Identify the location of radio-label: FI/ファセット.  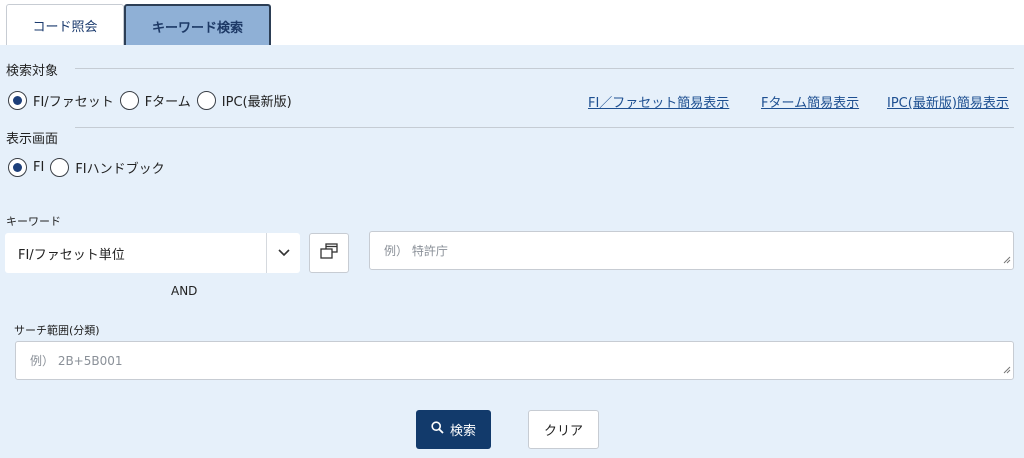
(73, 102).